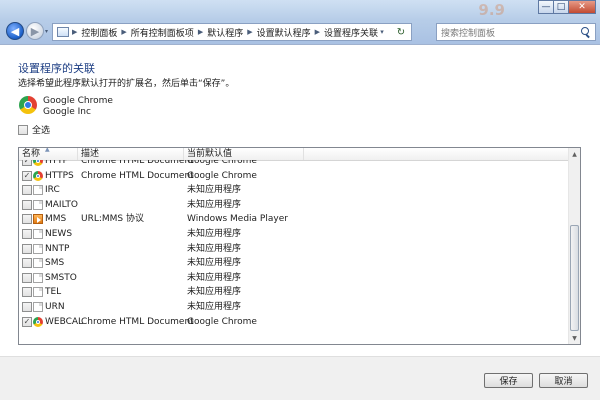 Image resolution: width=600 pixels, height=400 pixels. Describe the element at coordinates (382, 32) in the screenshot. I see `address-dropdown-icon: ▾` at that location.